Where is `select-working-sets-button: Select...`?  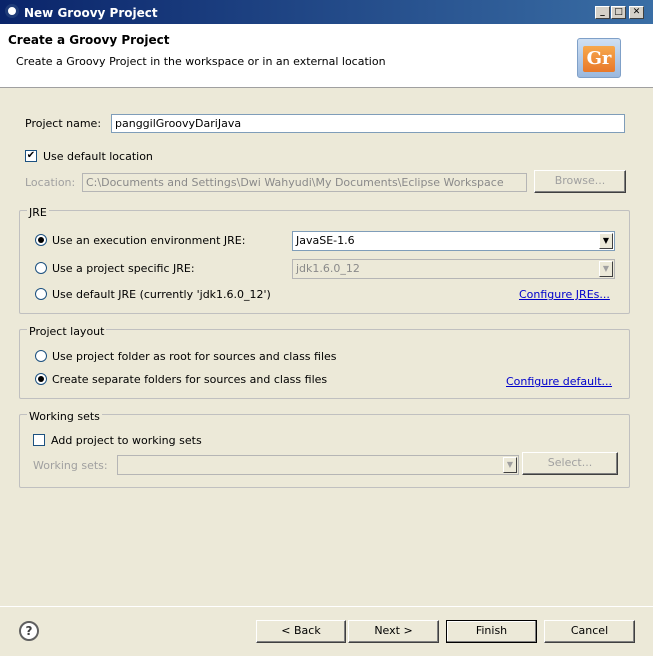 select-working-sets-button: Select... is located at coordinates (570, 463).